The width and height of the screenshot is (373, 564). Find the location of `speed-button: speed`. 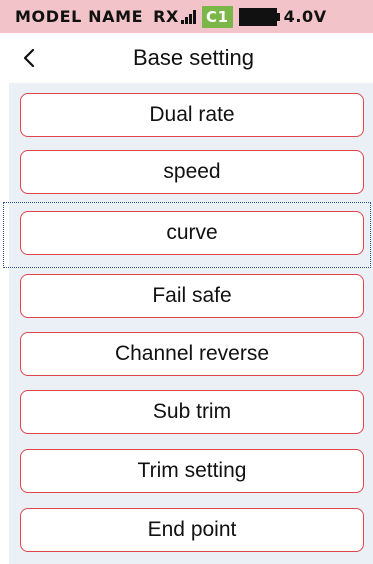

speed-button: speed is located at coordinates (192, 172).